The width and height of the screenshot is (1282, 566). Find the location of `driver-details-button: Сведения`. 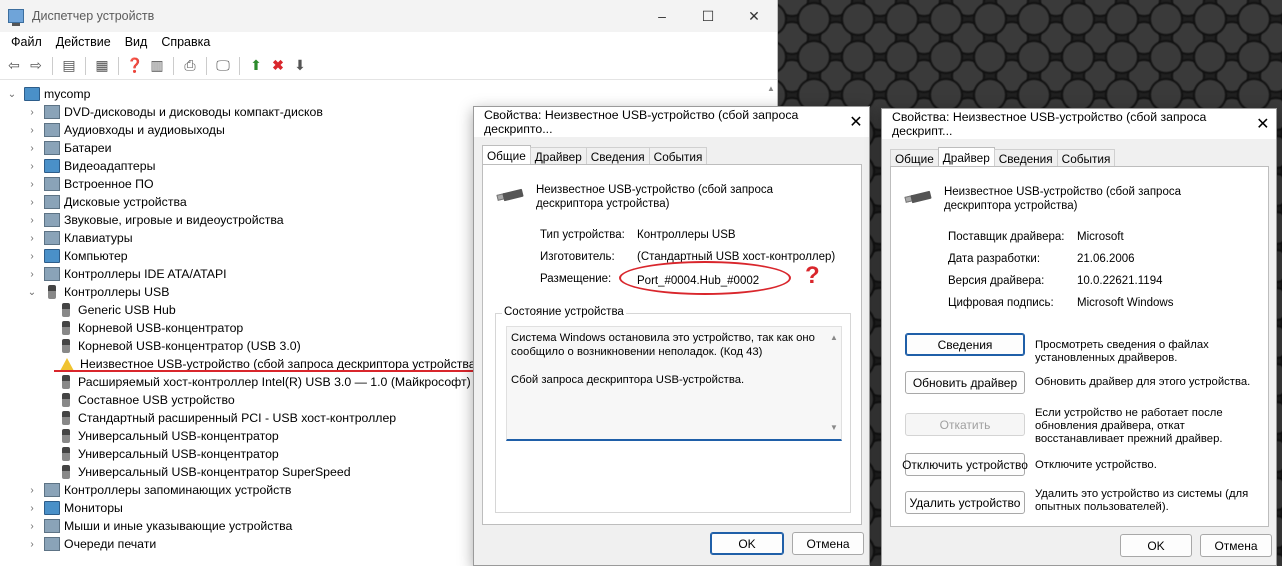

driver-details-button: Сведения is located at coordinates (965, 344).